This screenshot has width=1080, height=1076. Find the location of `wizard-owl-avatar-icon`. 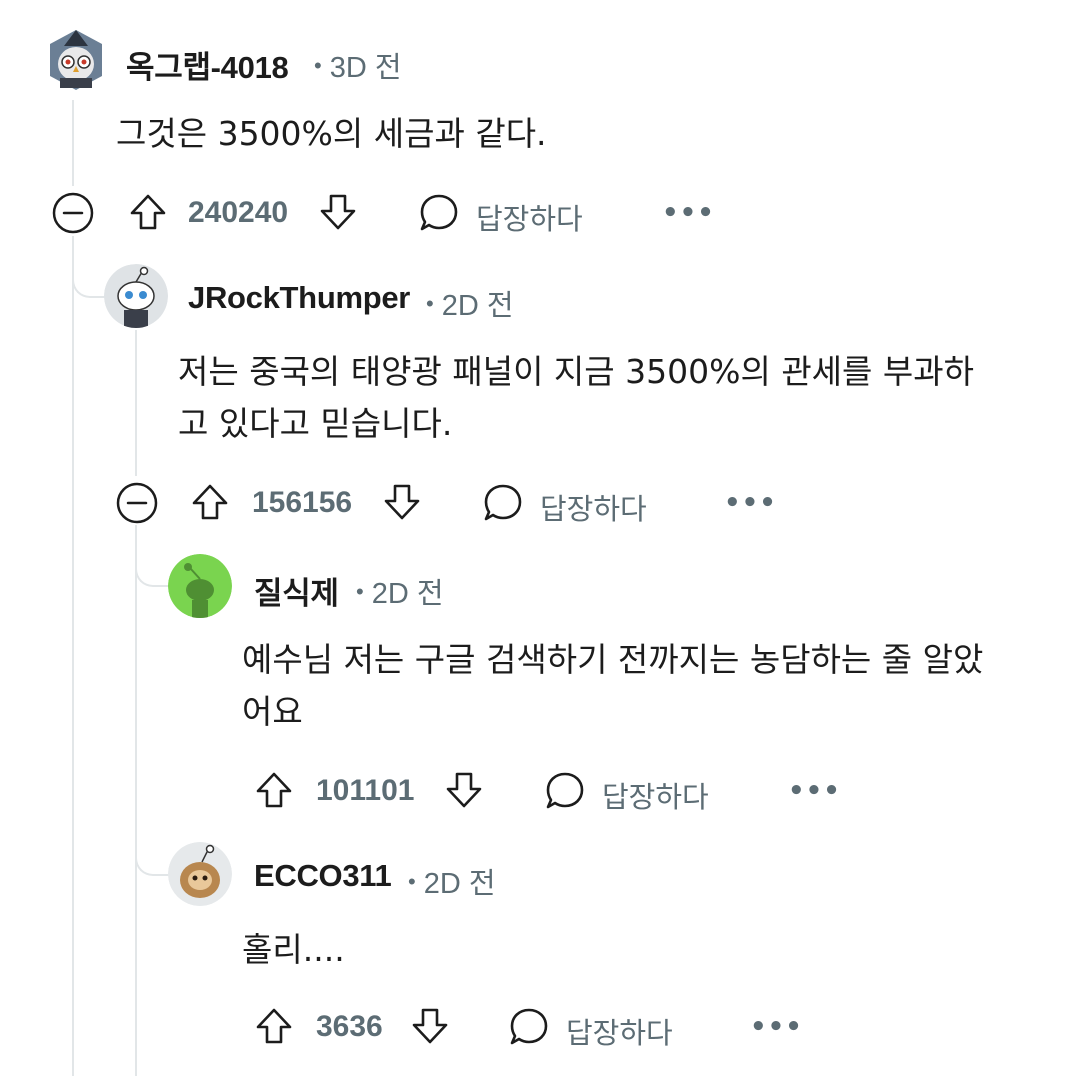

wizard-owl-avatar-icon is located at coordinates (76, 60).